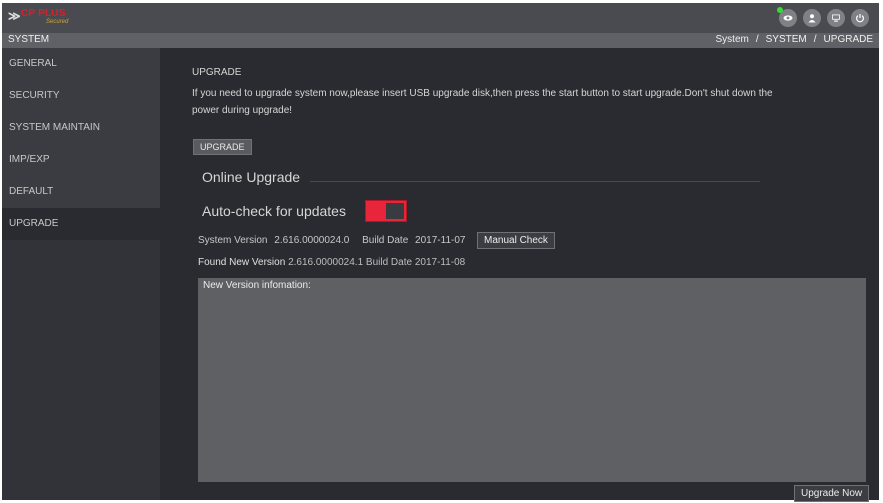 The image size is (883, 503). What do you see at coordinates (440, 18) in the screenshot?
I see `top-bar: ≫ CP PLUS Secured` at bounding box center [440, 18].